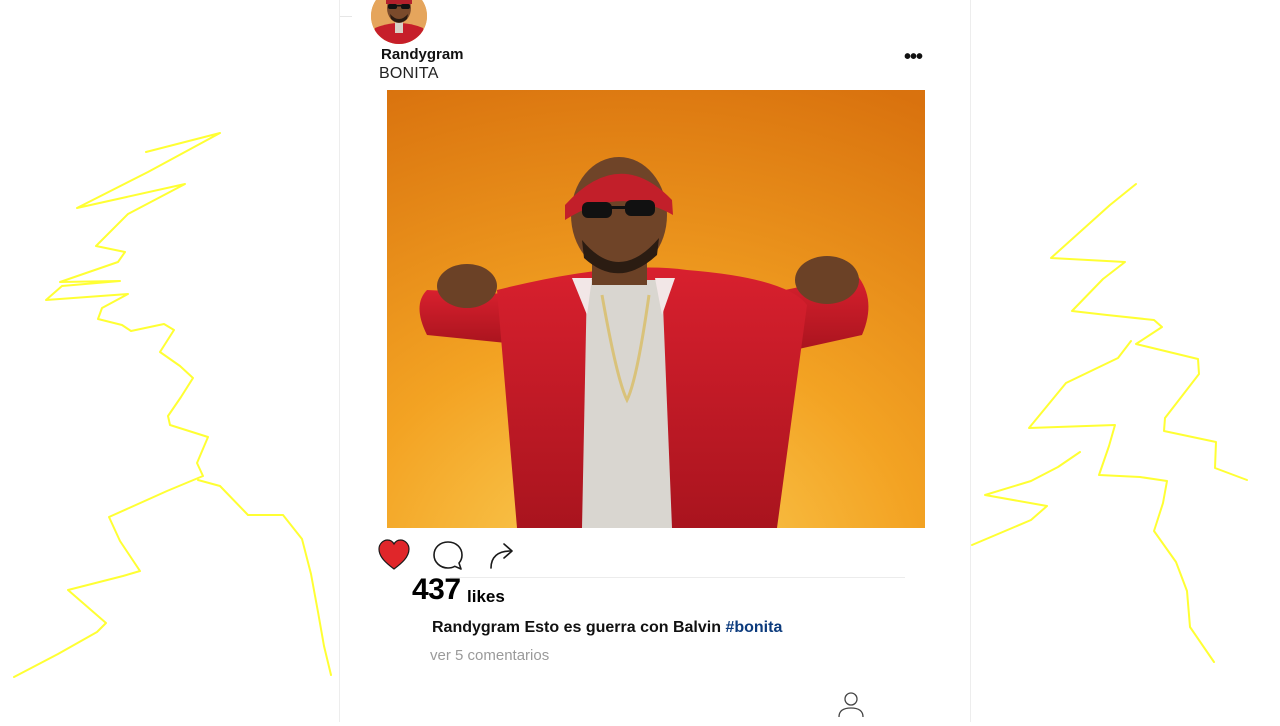 The width and height of the screenshot is (1280, 726). What do you see at coordinates (753, 627) in the screenshot?
I see `caption-hashtag: #bonita` at bounding box center [753, 627].